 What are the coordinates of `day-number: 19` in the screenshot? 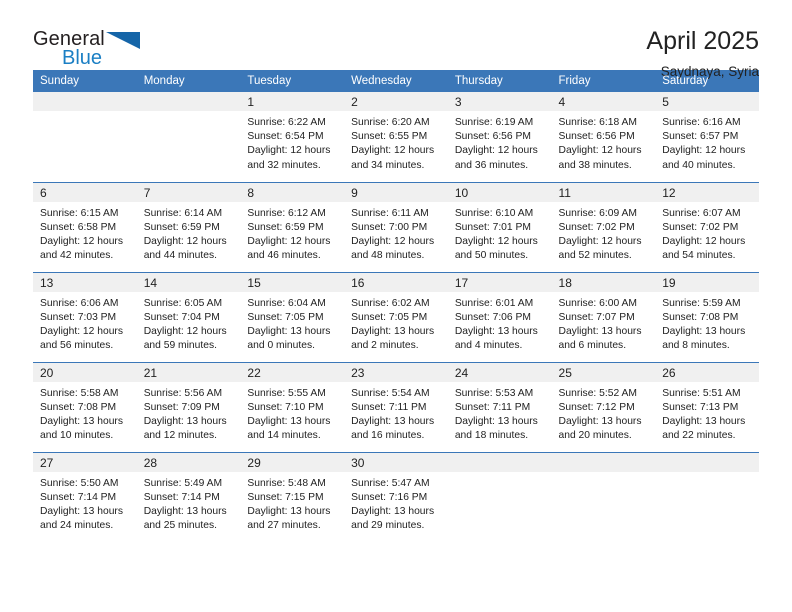 It's located at (707, 282).